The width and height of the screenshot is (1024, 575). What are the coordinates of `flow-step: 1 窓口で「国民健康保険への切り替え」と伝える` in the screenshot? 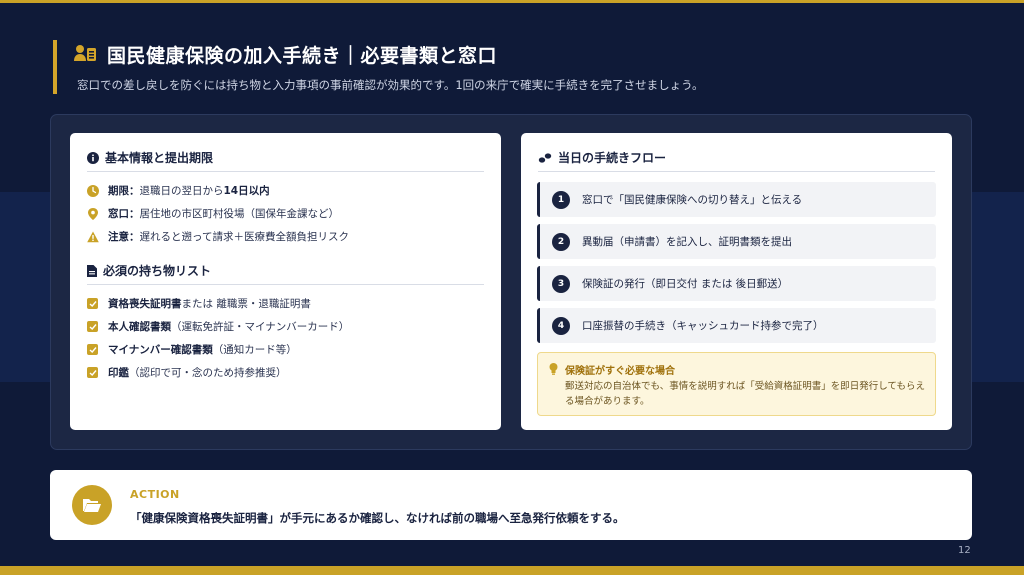 It's located at (736, 199).